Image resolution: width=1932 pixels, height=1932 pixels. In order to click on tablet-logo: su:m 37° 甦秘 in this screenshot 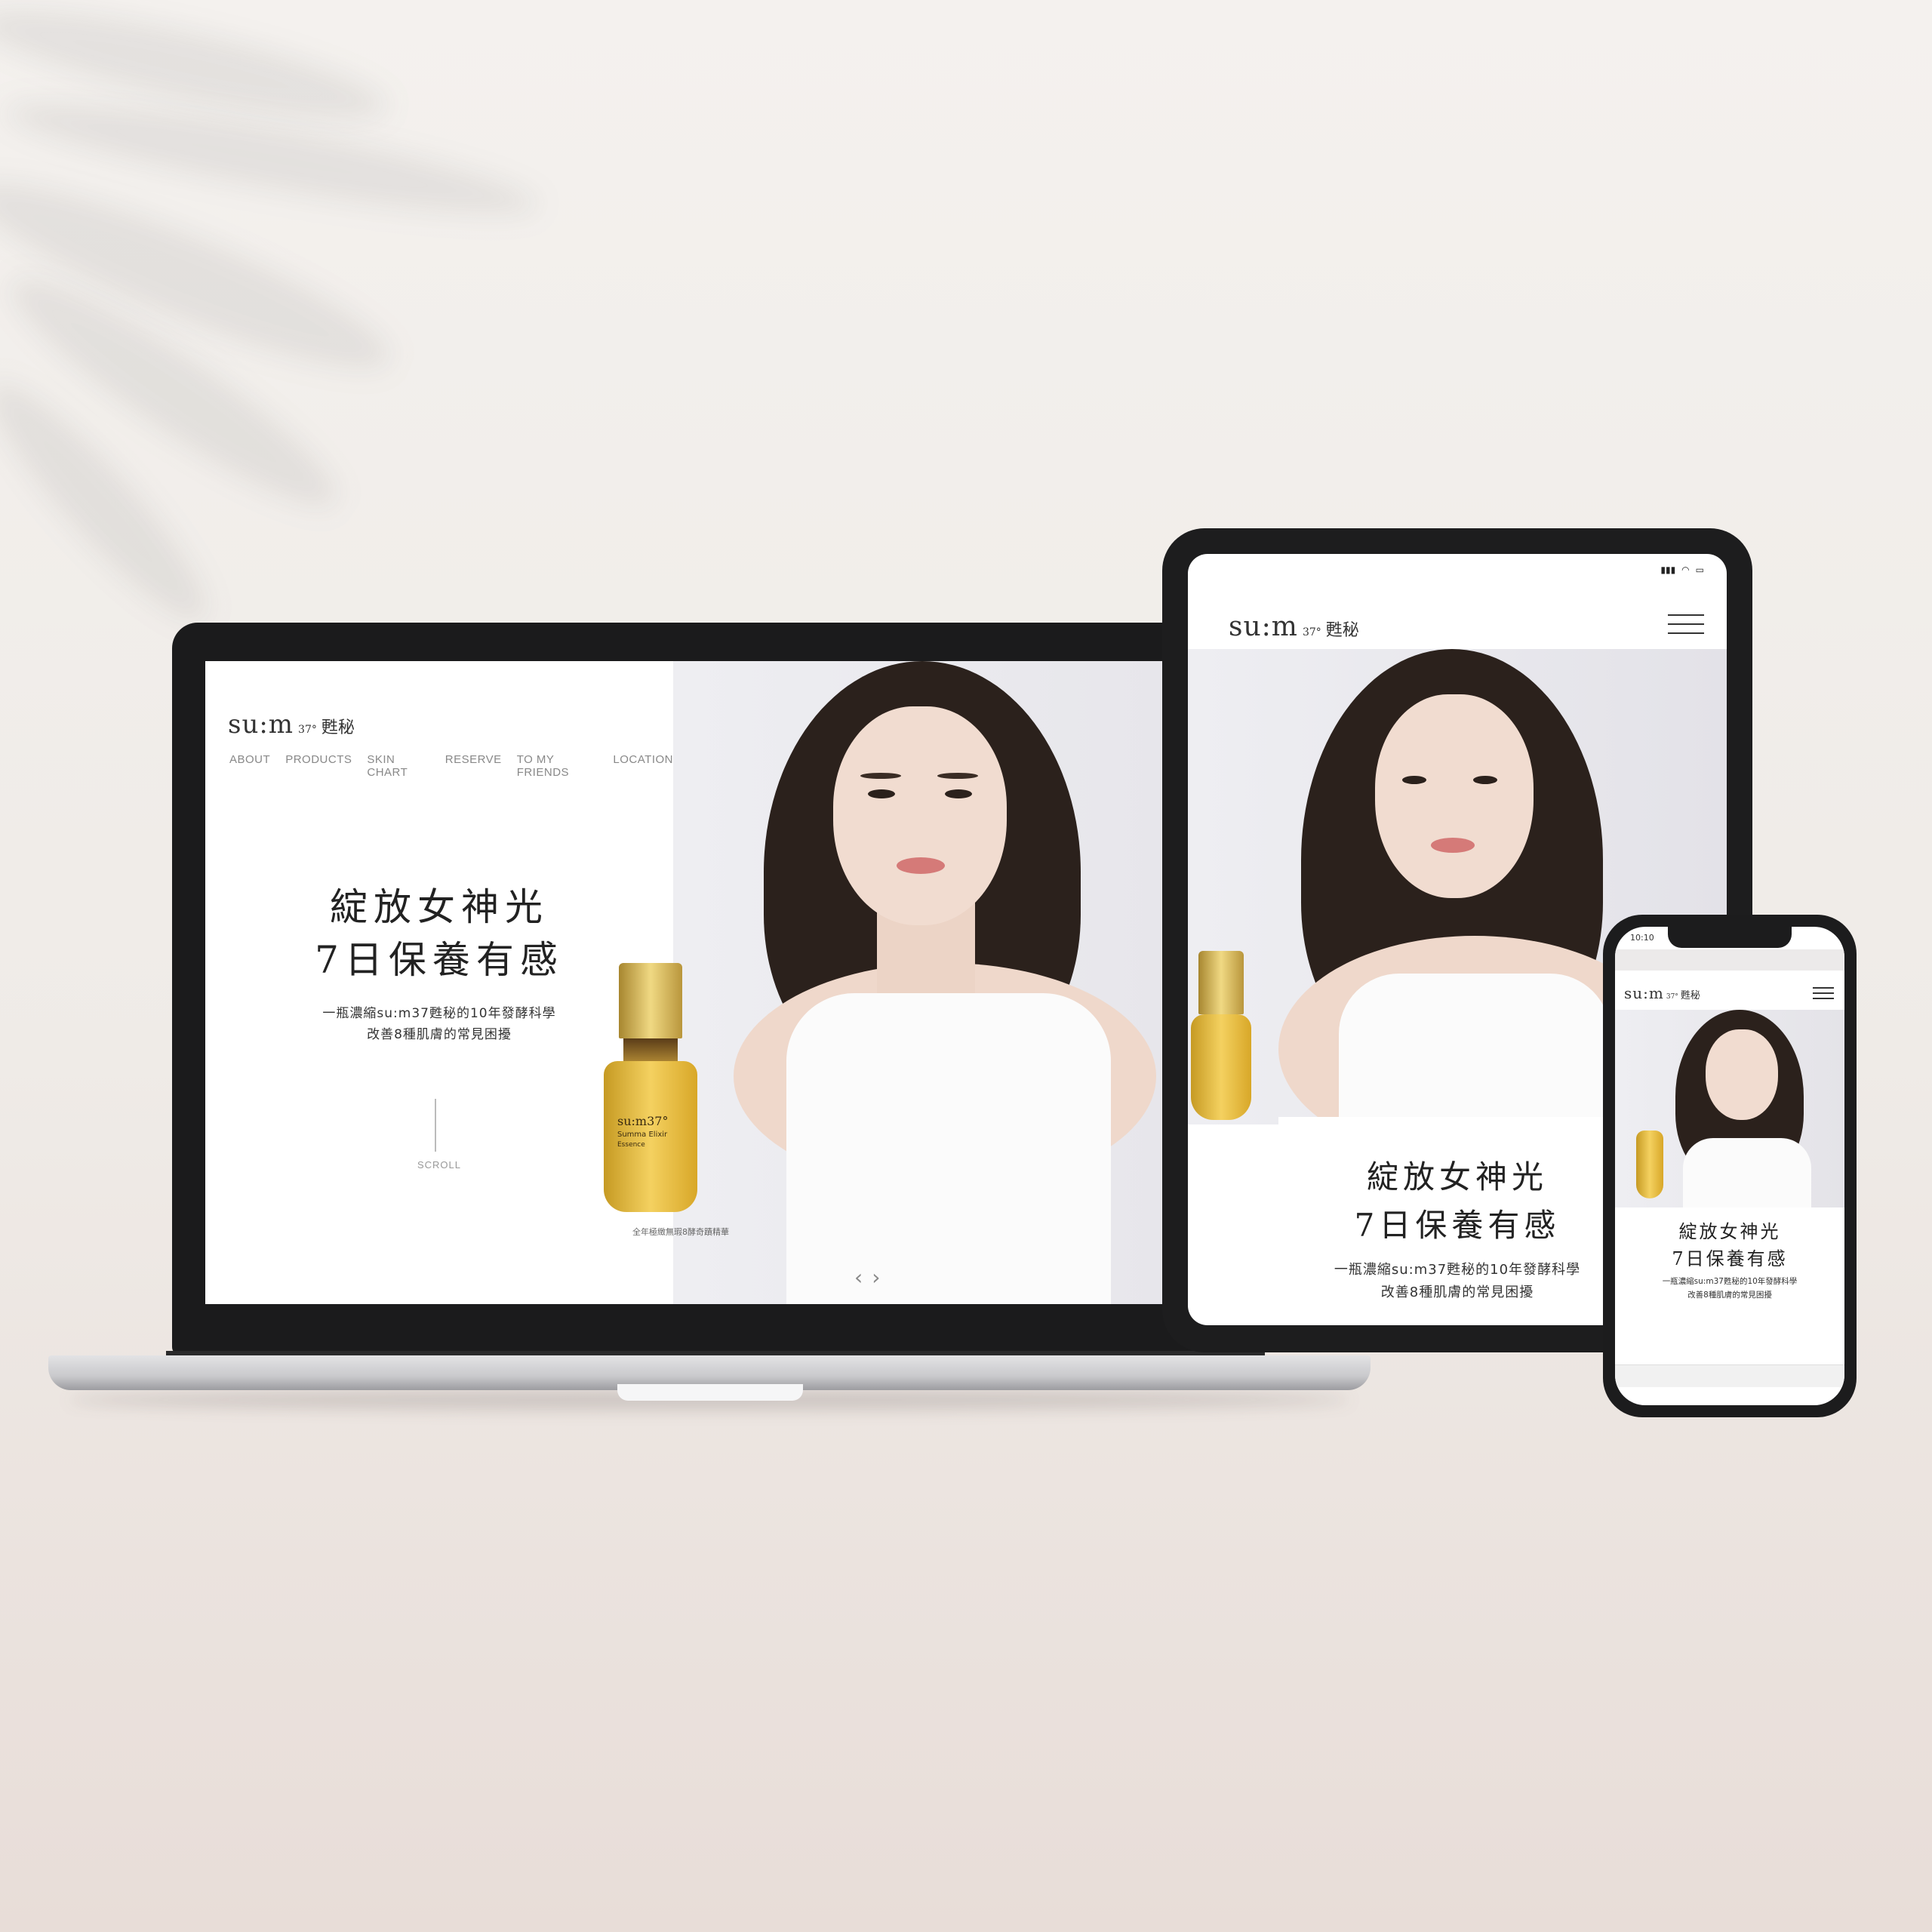, I will do `click(1294, 626)`.